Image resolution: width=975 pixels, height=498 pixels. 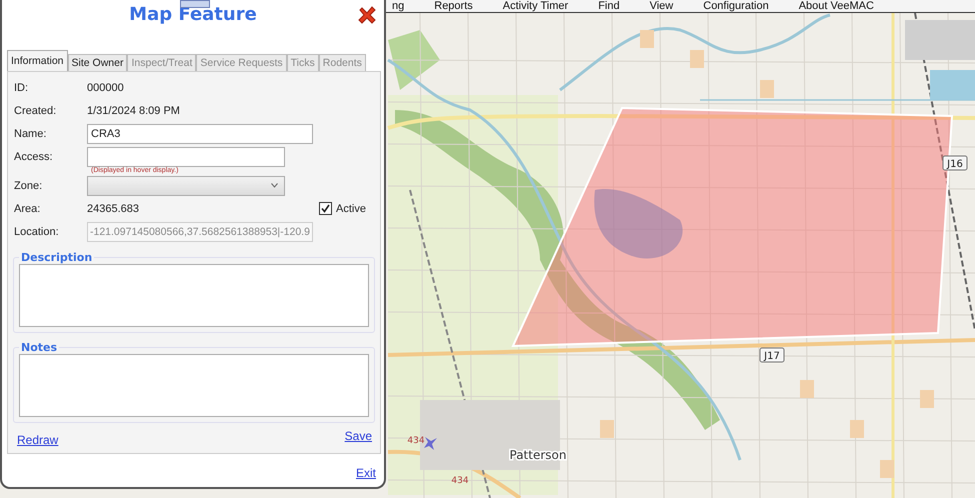 I want to click on menu-item: View, so click(x=662, y=6).